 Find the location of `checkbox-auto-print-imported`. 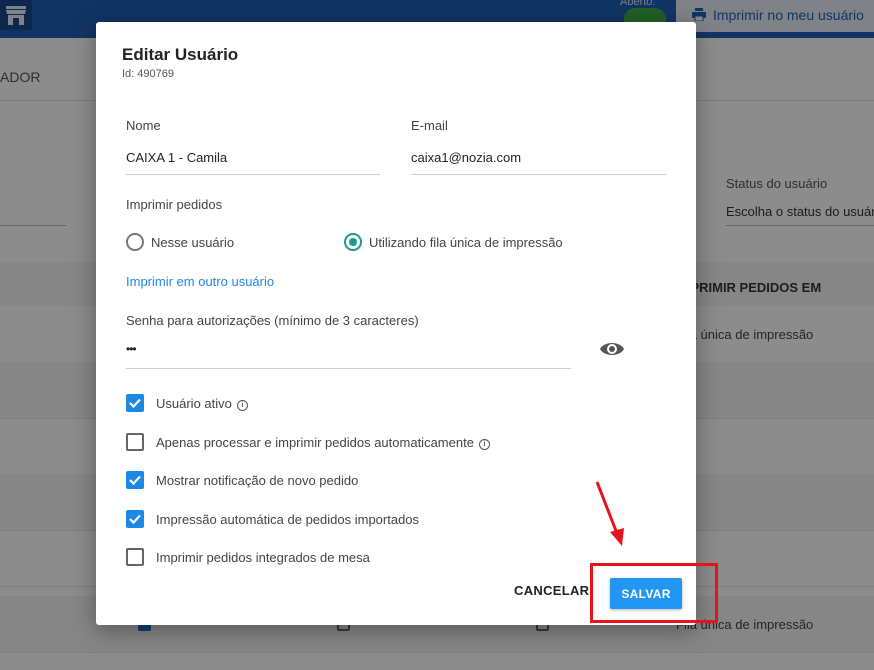

checkbox-auto-print-imported is located at coordinates (135, 519).